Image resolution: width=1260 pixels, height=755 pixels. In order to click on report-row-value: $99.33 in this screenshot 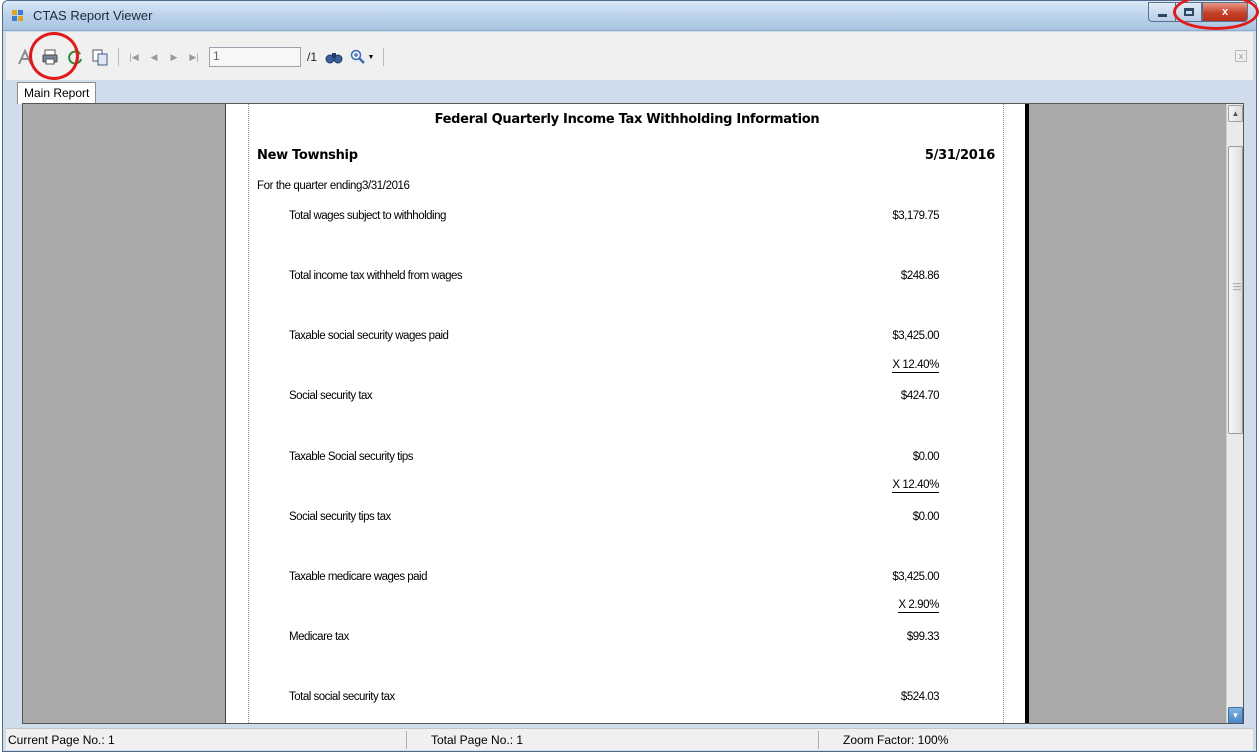, I will do `click(923, 637)`.